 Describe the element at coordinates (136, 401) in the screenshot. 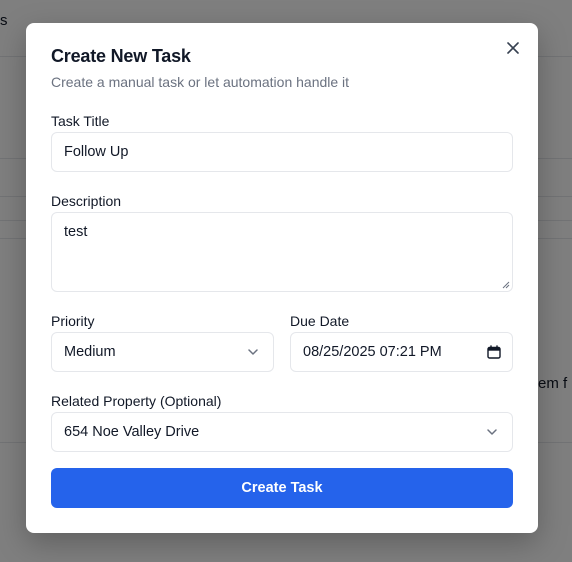

I see `related-property-label: Related Property (Optional)` at that location.